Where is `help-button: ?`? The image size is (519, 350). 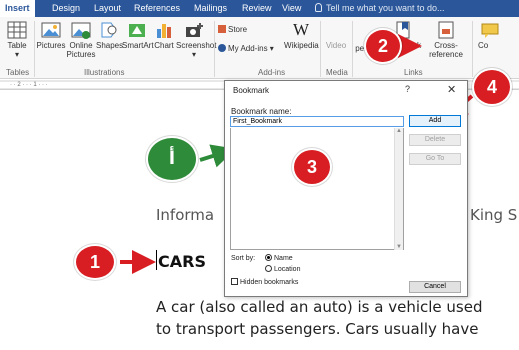 help-button: ? is located at coordinates (407, 89).